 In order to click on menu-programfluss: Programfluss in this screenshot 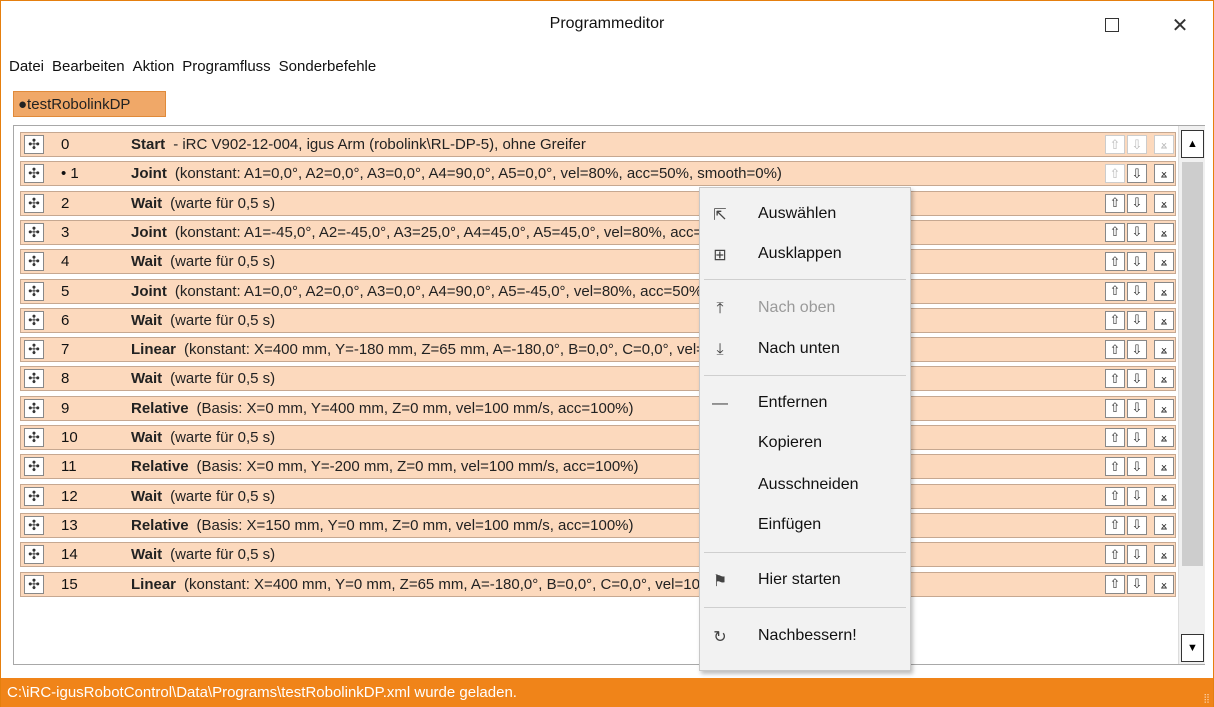, I will do `click(226, 66)`.